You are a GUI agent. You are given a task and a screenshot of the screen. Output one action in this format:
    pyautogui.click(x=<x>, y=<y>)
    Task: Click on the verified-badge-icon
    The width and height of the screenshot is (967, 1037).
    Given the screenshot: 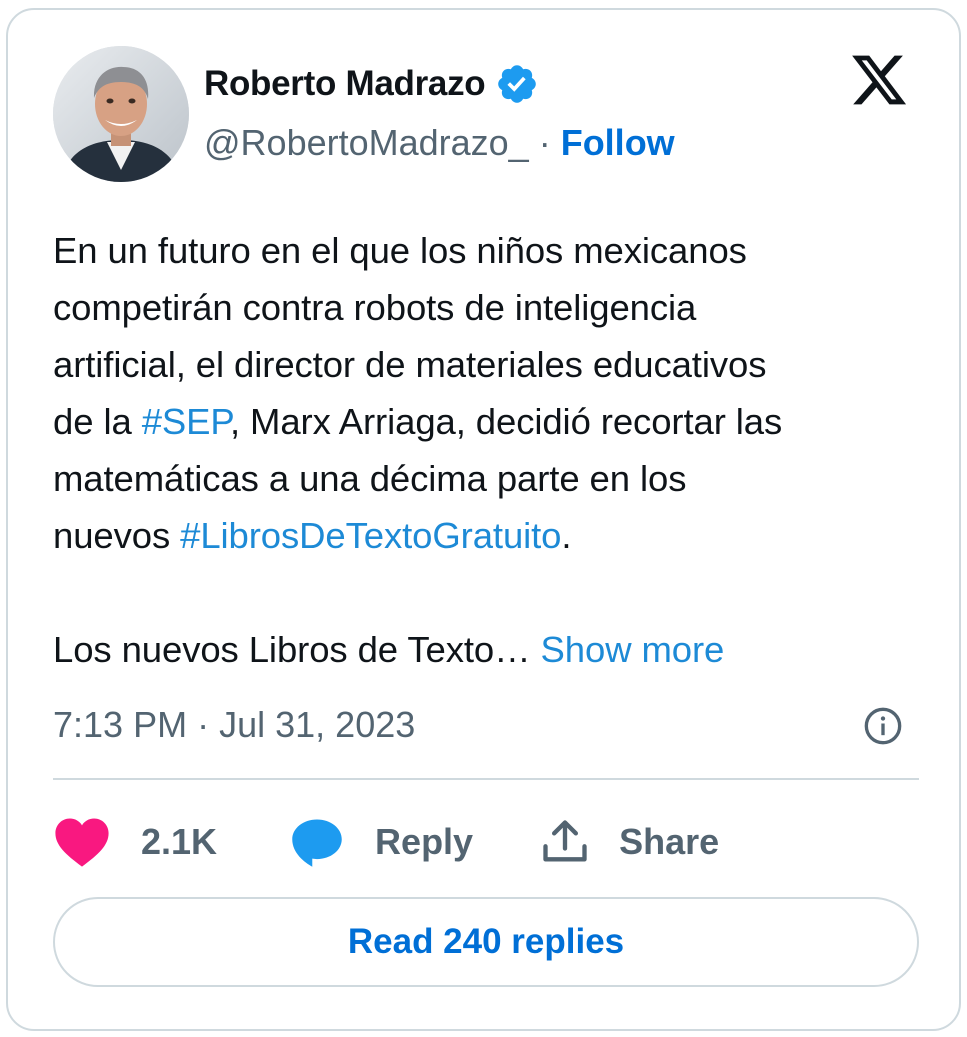 What is the action you would take?
    pyautogui.click(x=517, y=84)
    